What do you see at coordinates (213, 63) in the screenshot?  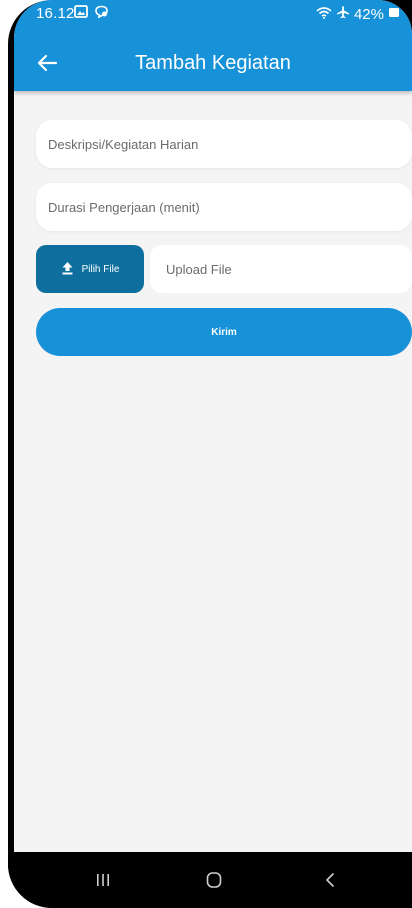 I see `page-title: Tambah Kegiatan` at bounding box center [213, 63].